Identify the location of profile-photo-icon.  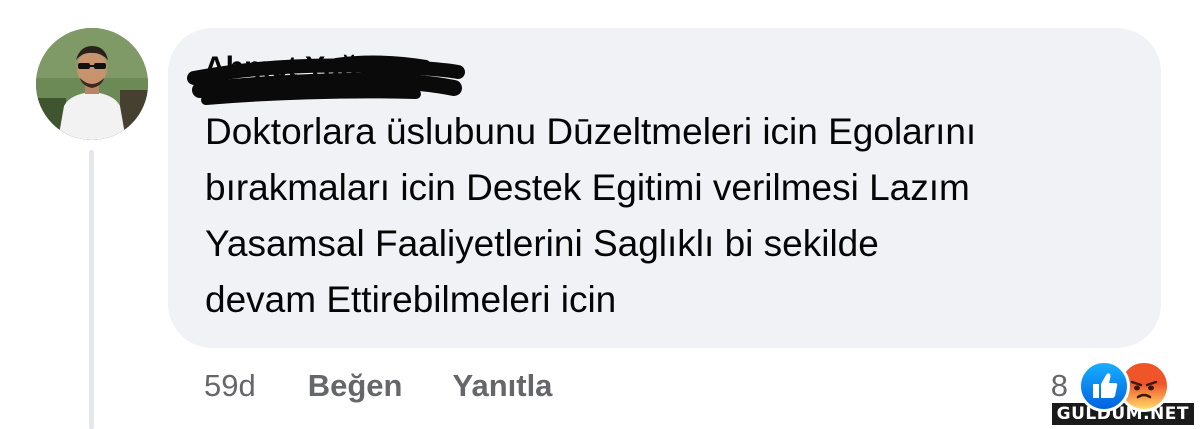
(92, 84).